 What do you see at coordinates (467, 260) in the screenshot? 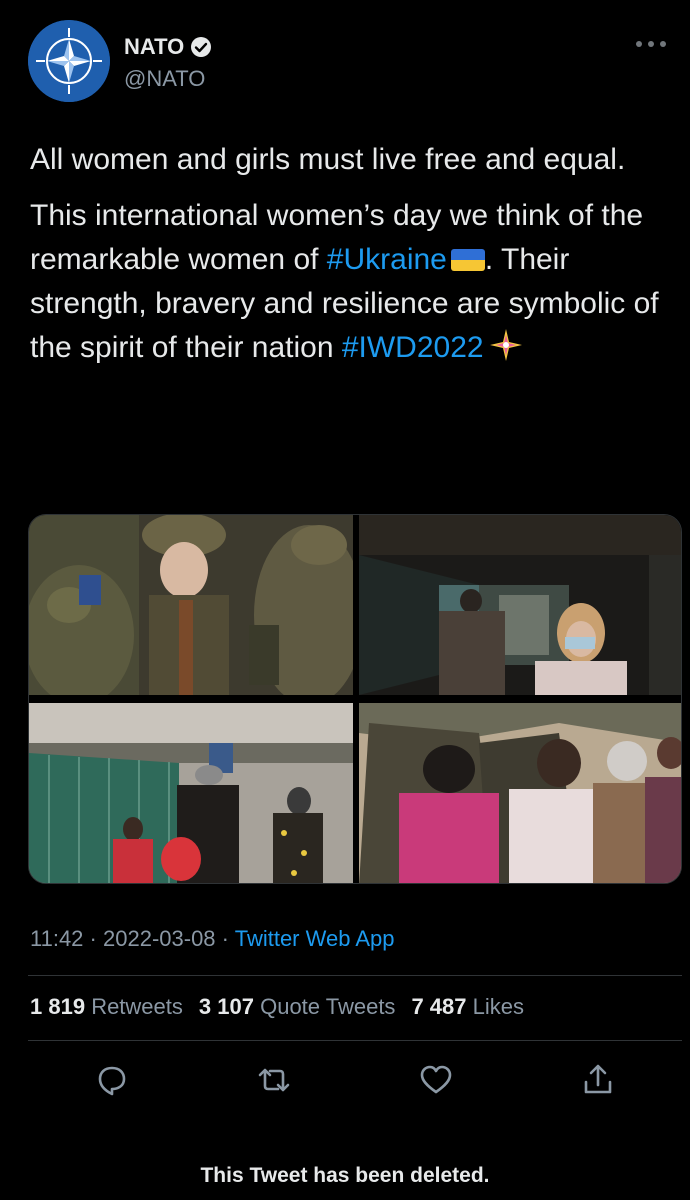
I see `ukraine-flag-icon` at bounding box center [467, 260].